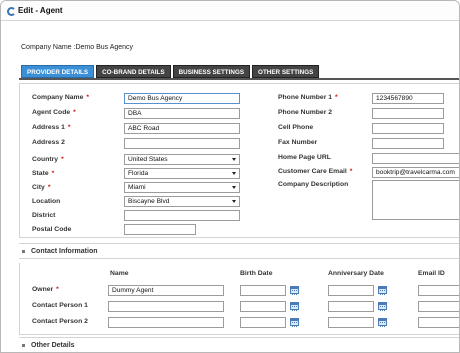  Describe the element at coordinates (315, 171) in the screenshot. I see `email-label: Customer Care Email *` at that location.